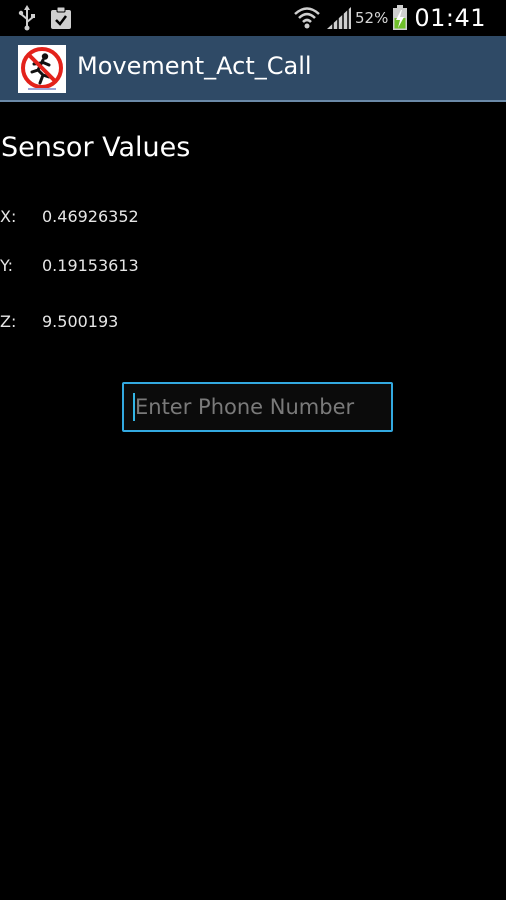  What do you see at coordinates (253, 18) in the screenshot?
I see `status-bar: 52% 01:41` at bounding box center [253, 18].